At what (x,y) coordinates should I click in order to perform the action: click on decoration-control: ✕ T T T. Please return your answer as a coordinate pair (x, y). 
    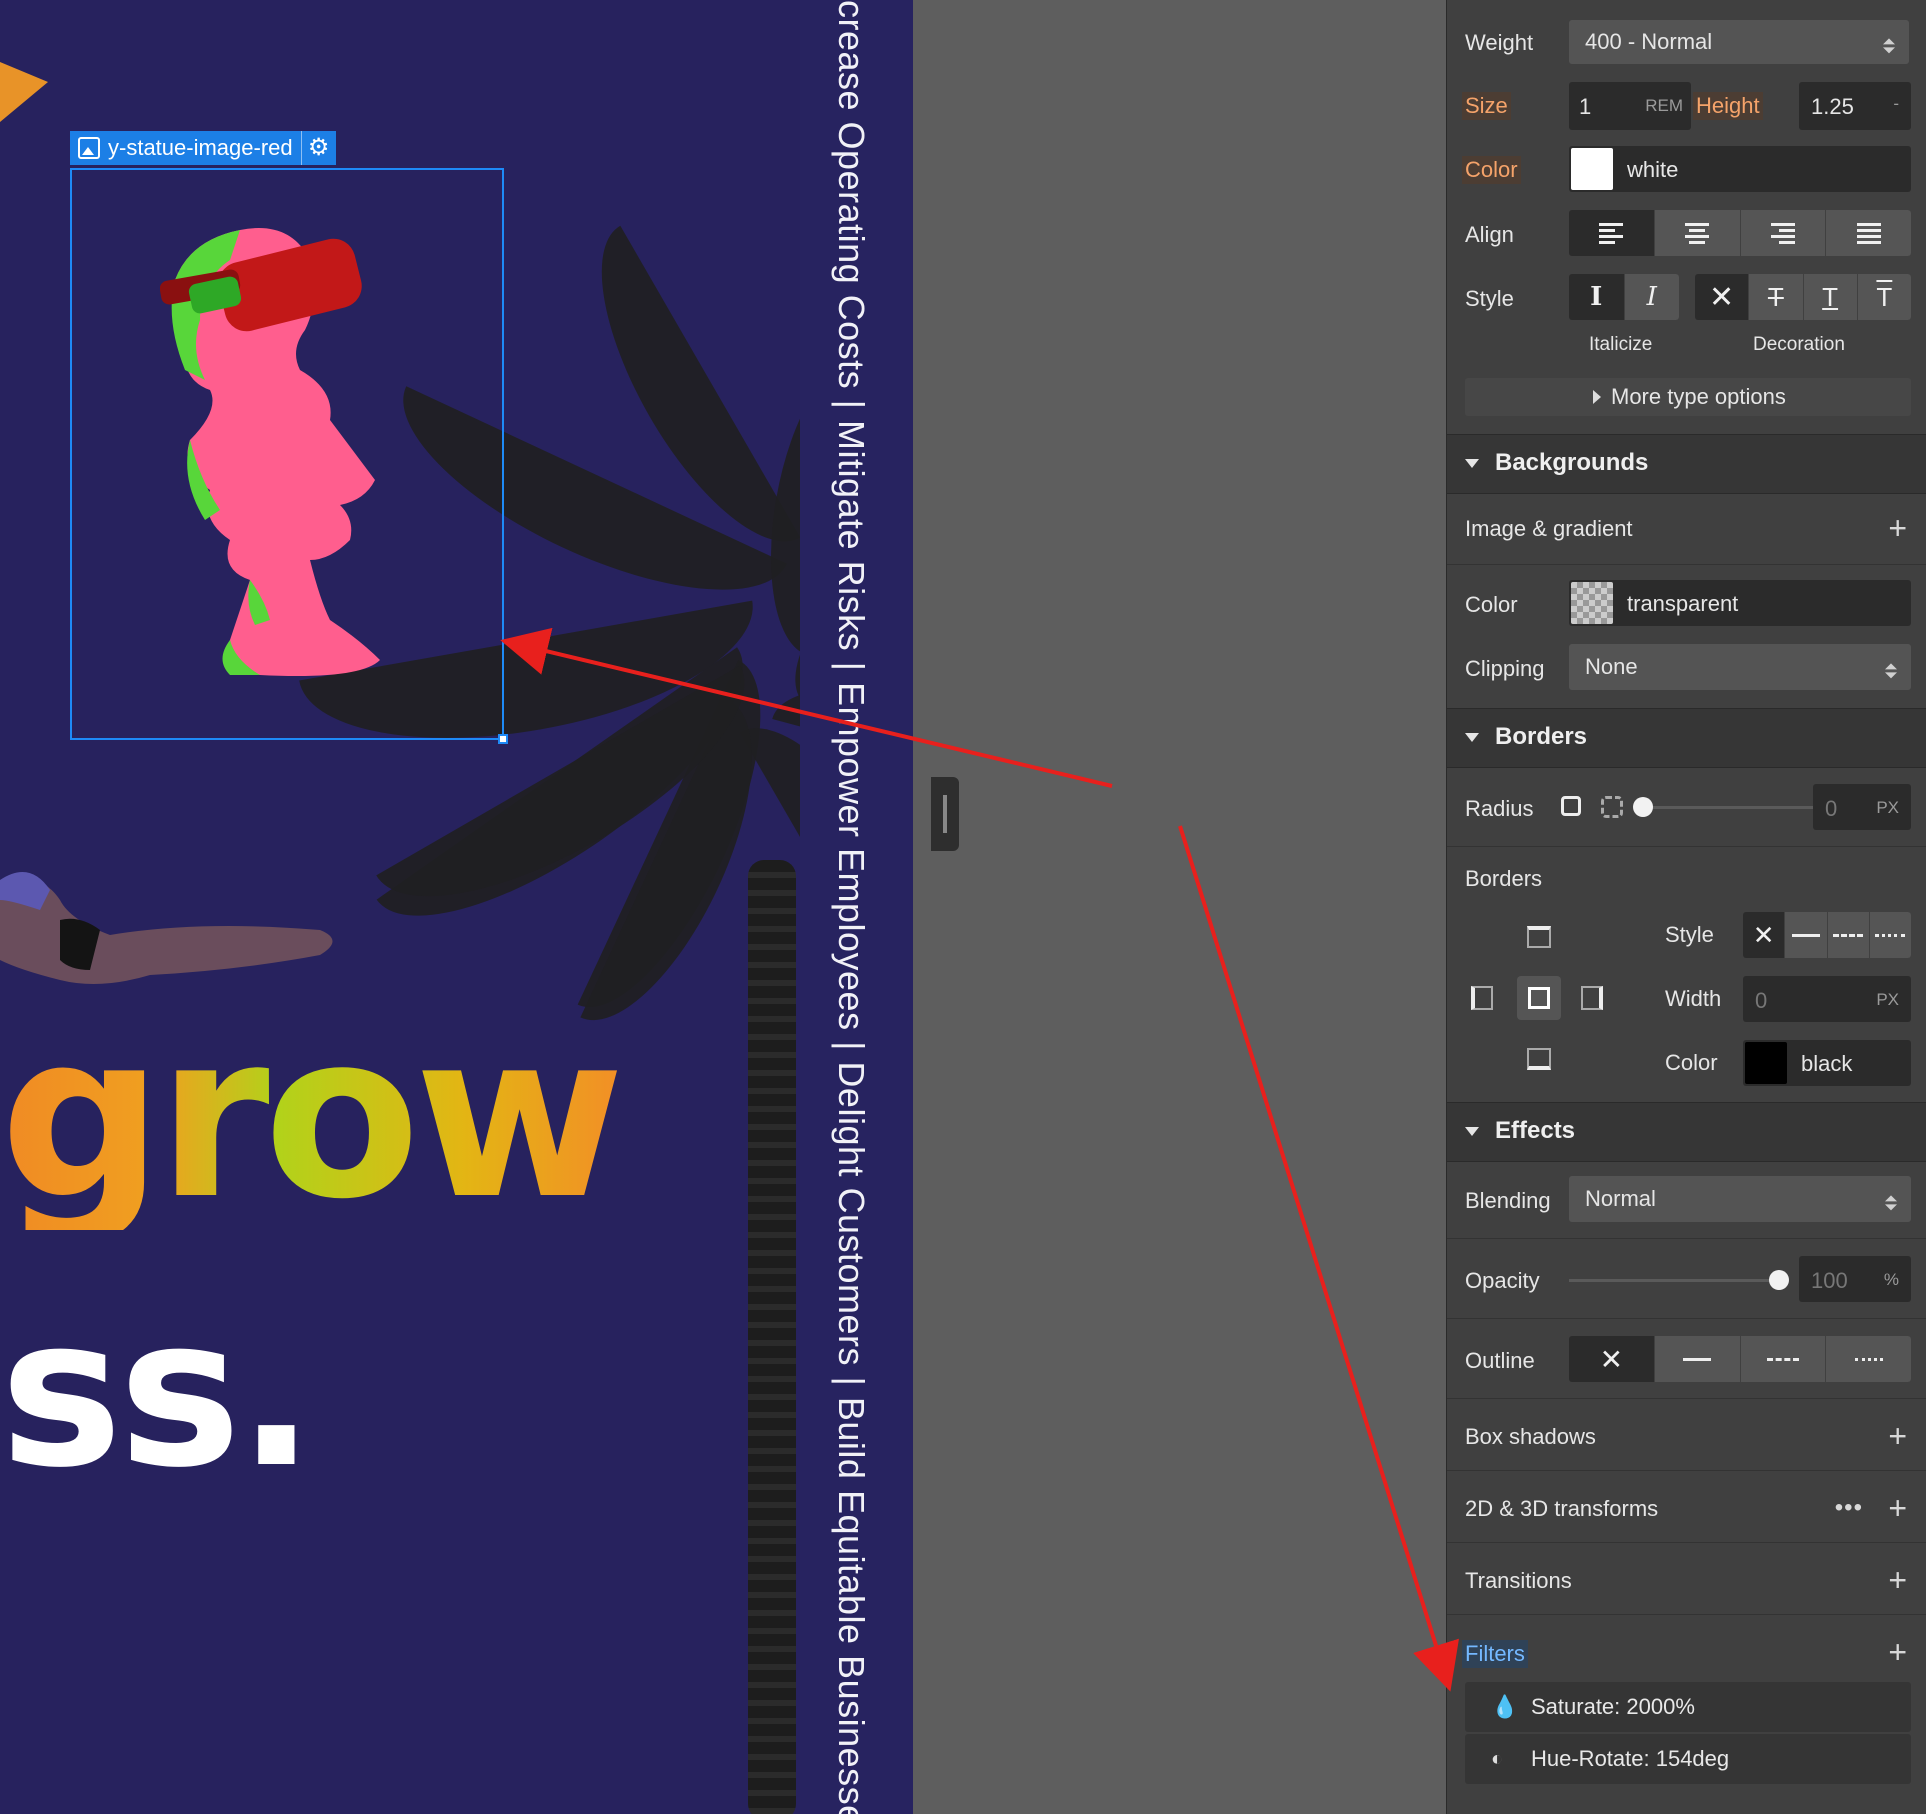
    Looking at the image, I should click on (1803, 297).